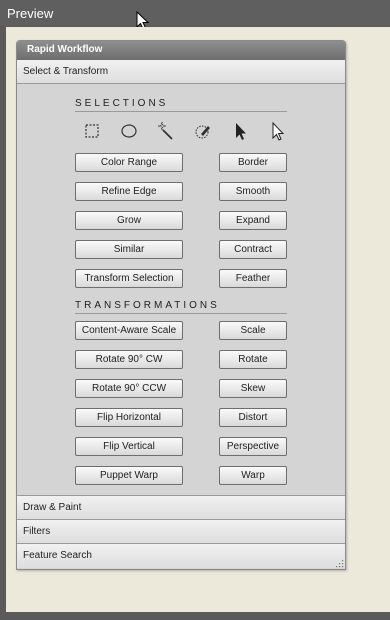 The width and height of the screenshot is (390, 620). I want to click on magic-wand-icon, so click(166, 131).